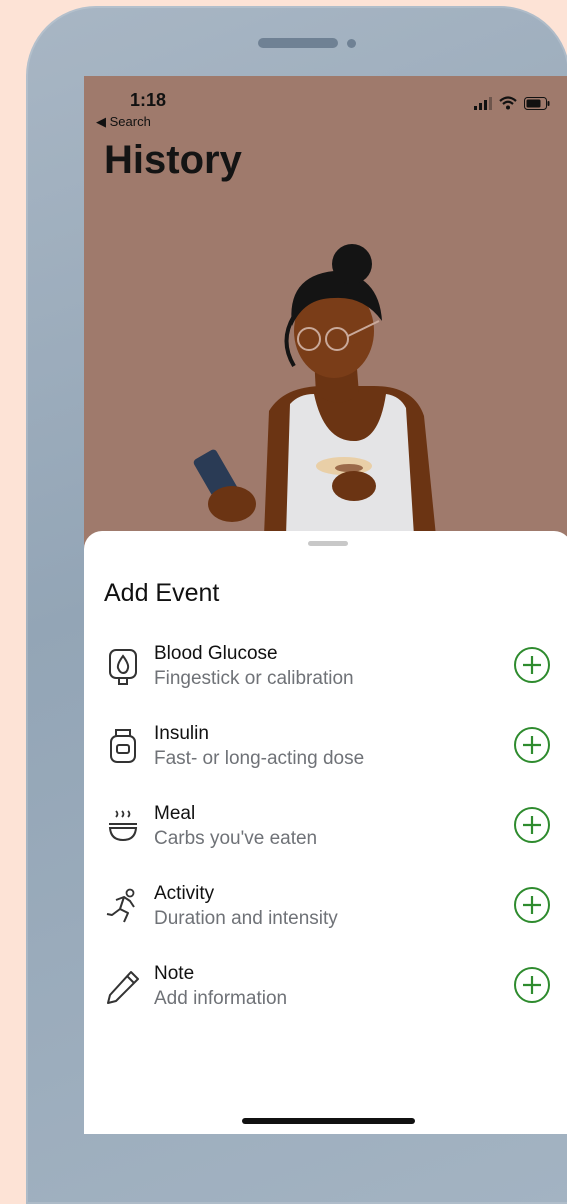 This screenshot has height=1204, width=567. I want to click on event-row-insulin: Insulin Fast- or long-acting dose, so click(325, 758).